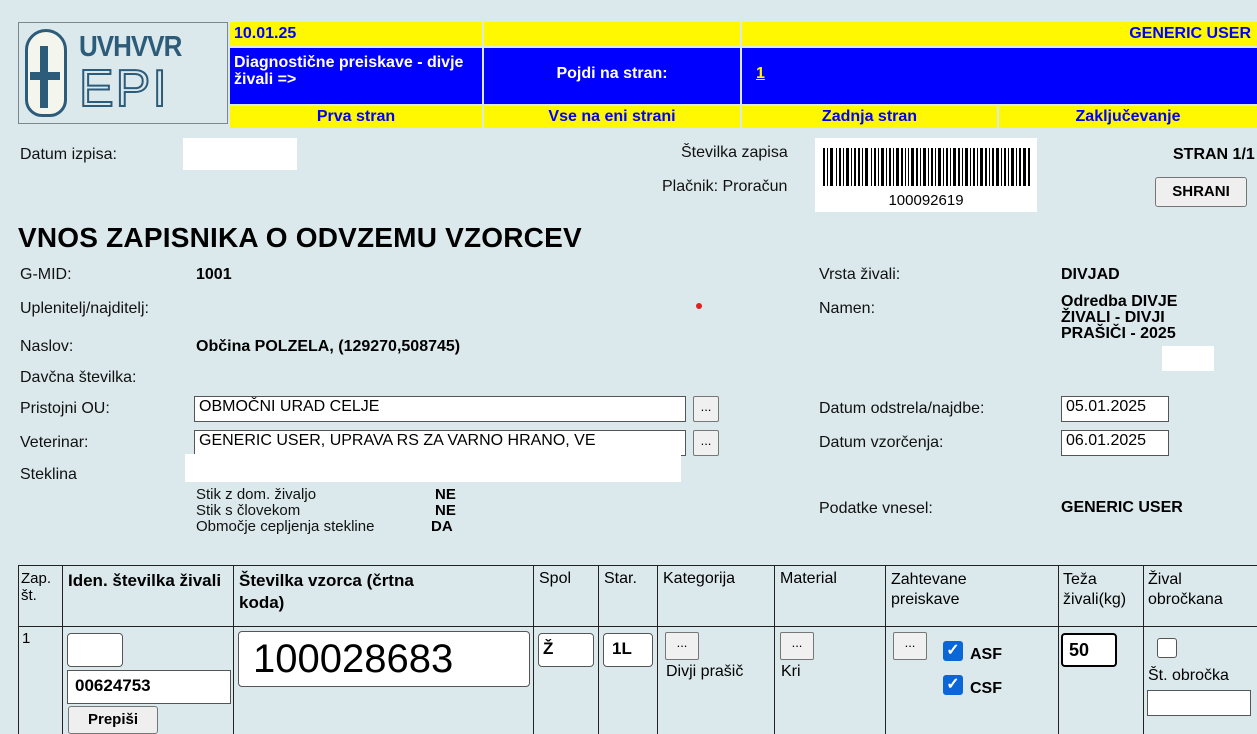 The image size is (1257, 734). What do you see at coordinates (612, 34) in the screenshot?
I see `header-empty` at bounding box center [612, 34].